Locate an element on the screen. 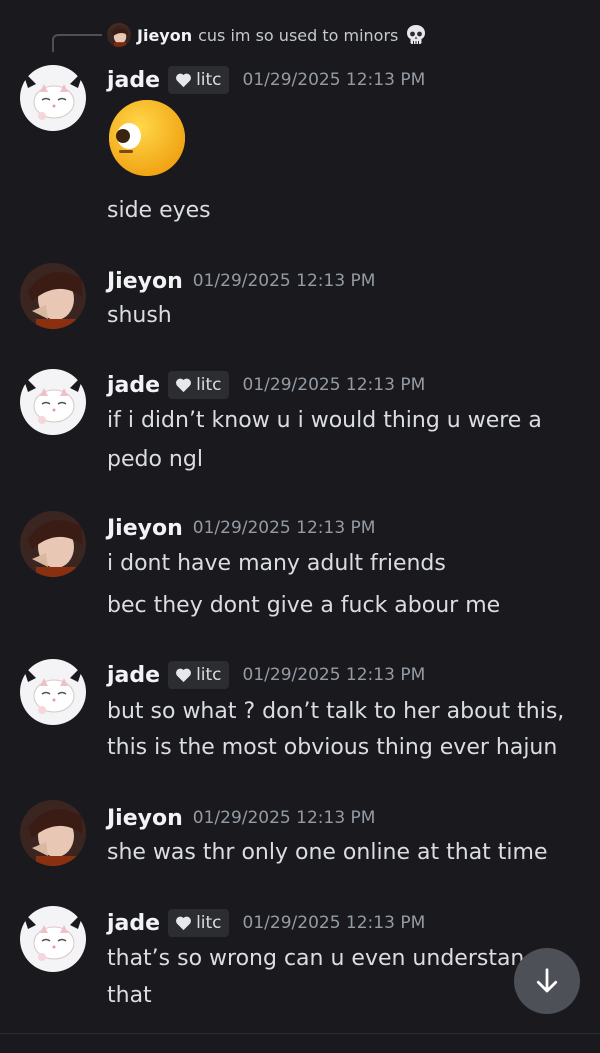 This screenshot has width=600, height=1053. divider is located at coordinates (300, 1033).